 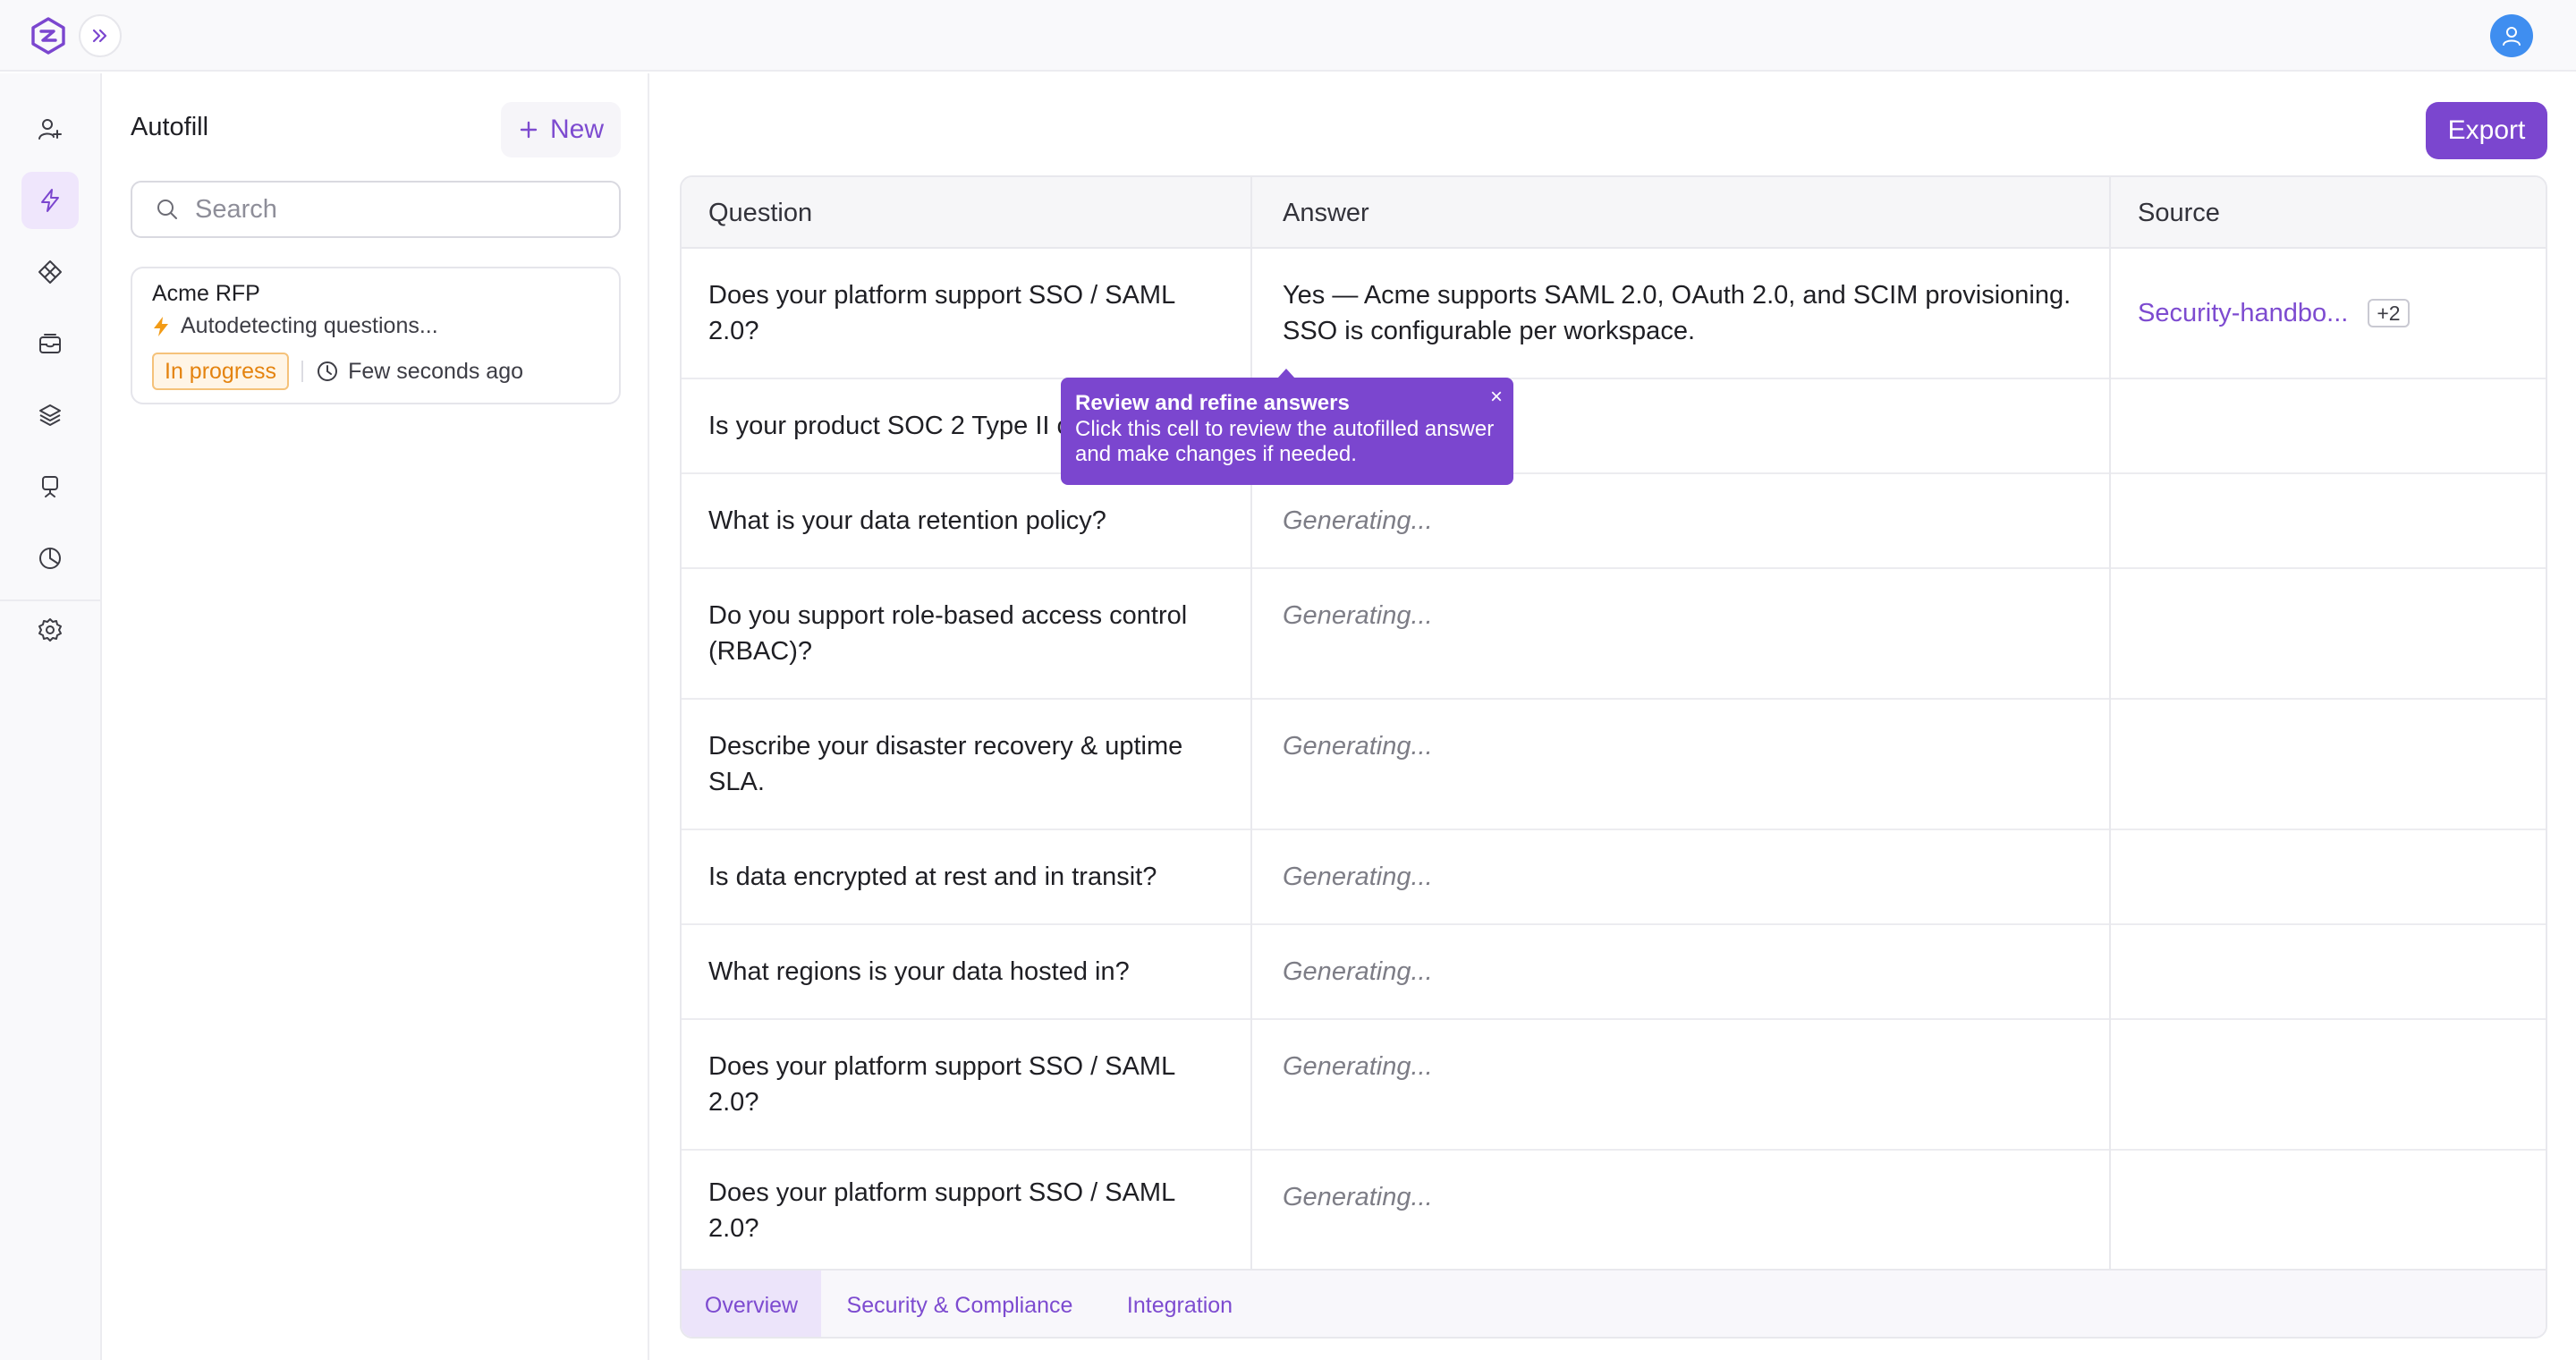 I want to click on search-input, so click(x=392, y=209).